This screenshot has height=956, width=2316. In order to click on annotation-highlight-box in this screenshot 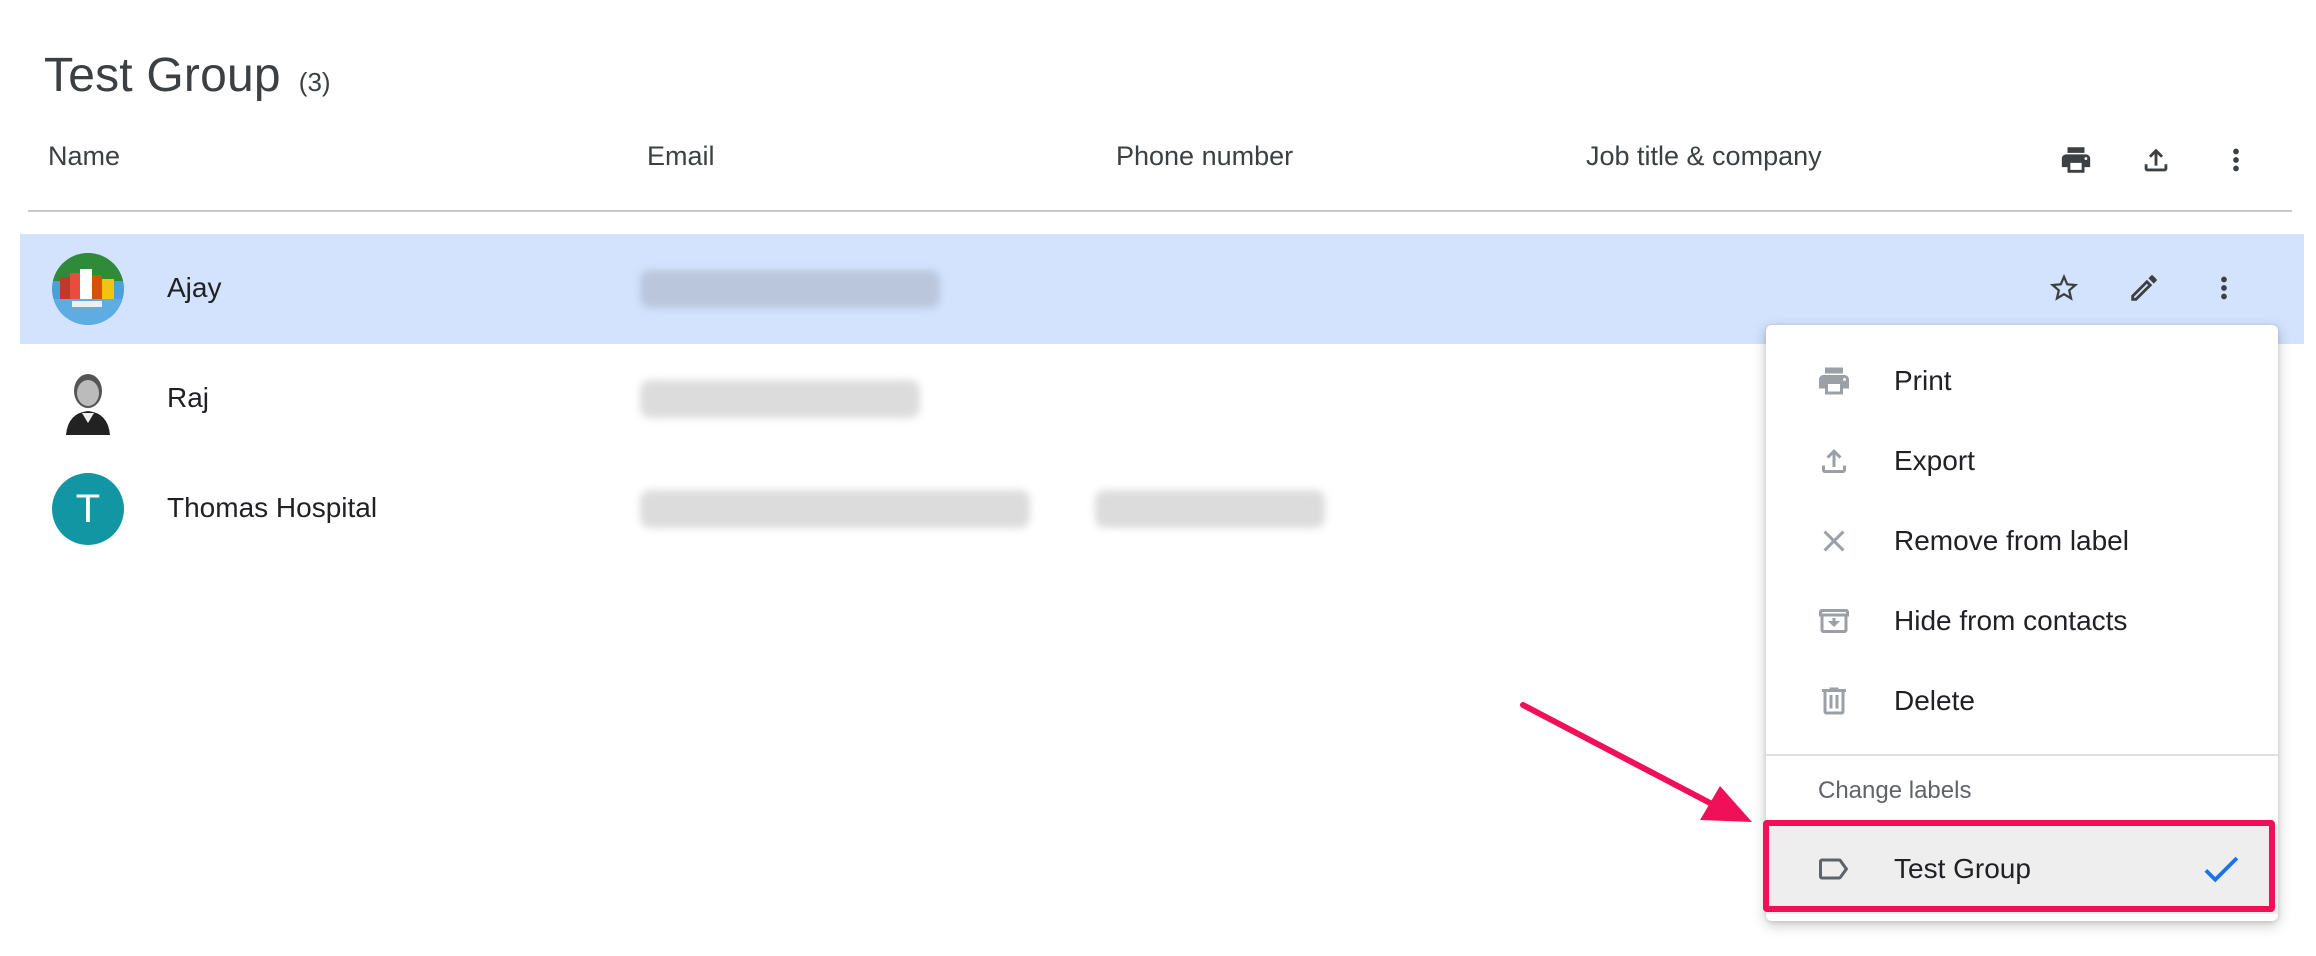, I will do `click(2019, 866)`.